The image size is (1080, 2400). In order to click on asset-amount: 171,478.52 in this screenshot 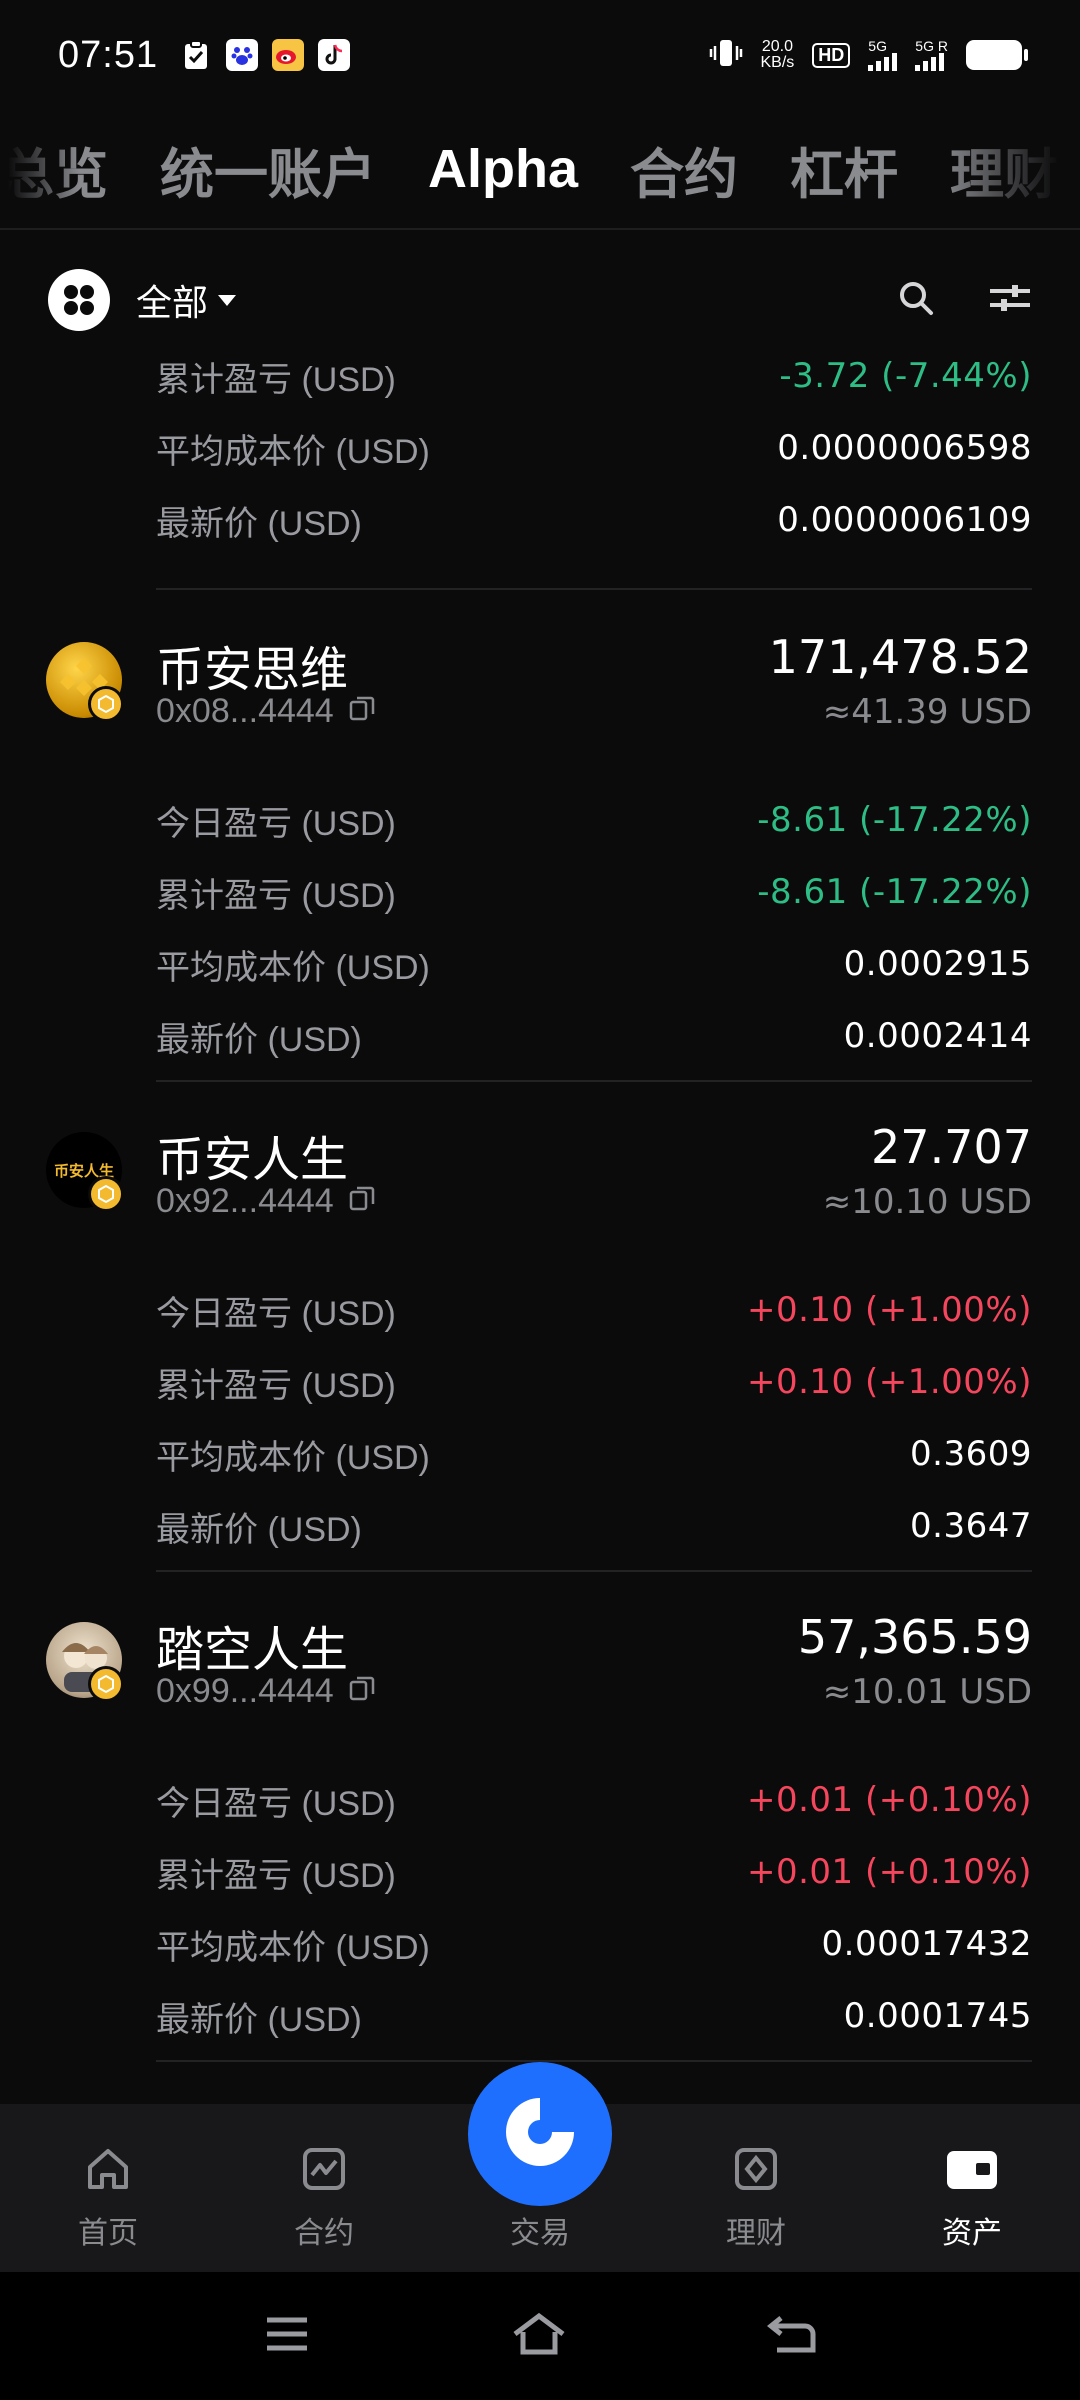, I will do `click(900, 657)`.